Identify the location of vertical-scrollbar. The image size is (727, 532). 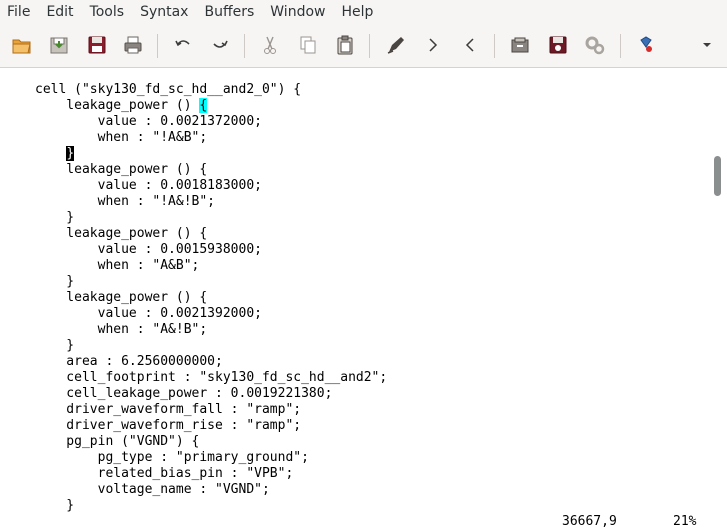
(719, 290).